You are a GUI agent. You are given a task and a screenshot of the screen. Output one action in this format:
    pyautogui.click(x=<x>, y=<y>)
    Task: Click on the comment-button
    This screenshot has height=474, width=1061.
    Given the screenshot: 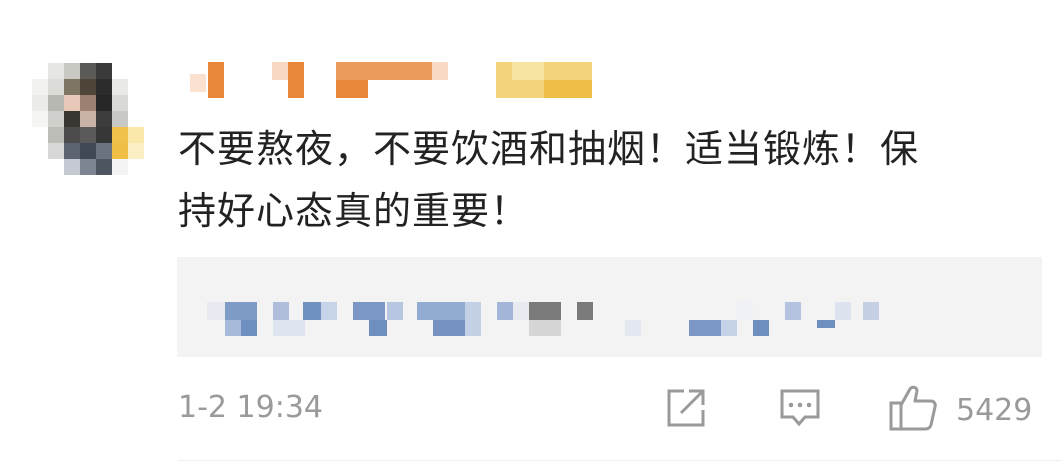 What is the action you would take?
    pyautogui.click(x=800, y=410)
    